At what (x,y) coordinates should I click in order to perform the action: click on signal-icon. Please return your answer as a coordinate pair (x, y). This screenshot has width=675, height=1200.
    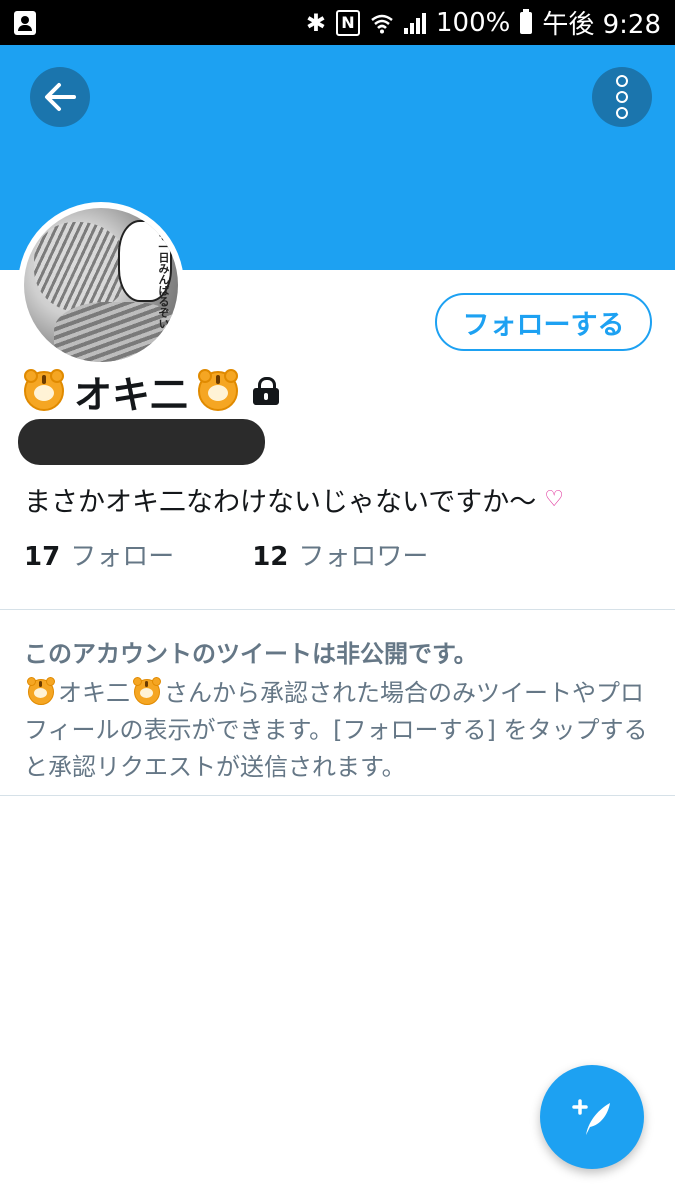
    Looking at the image, I should click on (415, 23).